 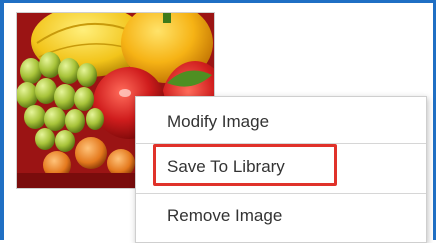 I want to click on menu-item-save-to-library: Save To Library, so click(x=281, y=167).